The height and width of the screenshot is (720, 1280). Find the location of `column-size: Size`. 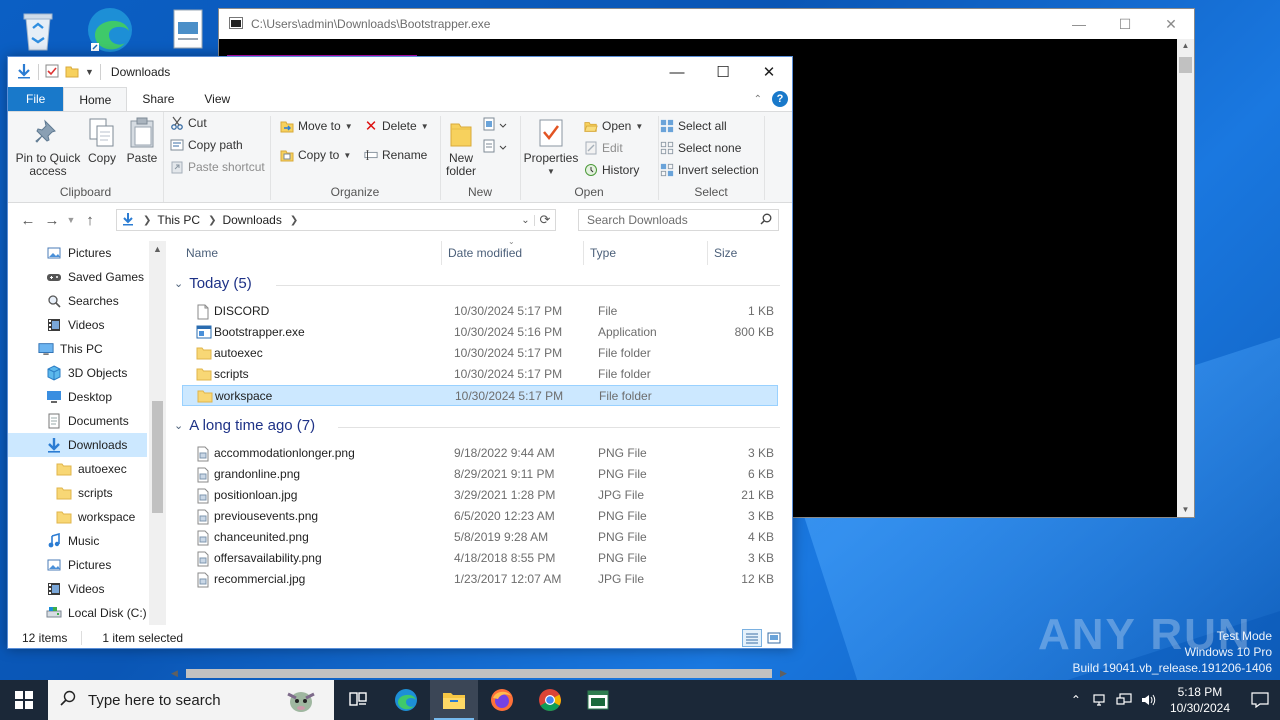

column-size: Size is located at coordinates (744, 253).